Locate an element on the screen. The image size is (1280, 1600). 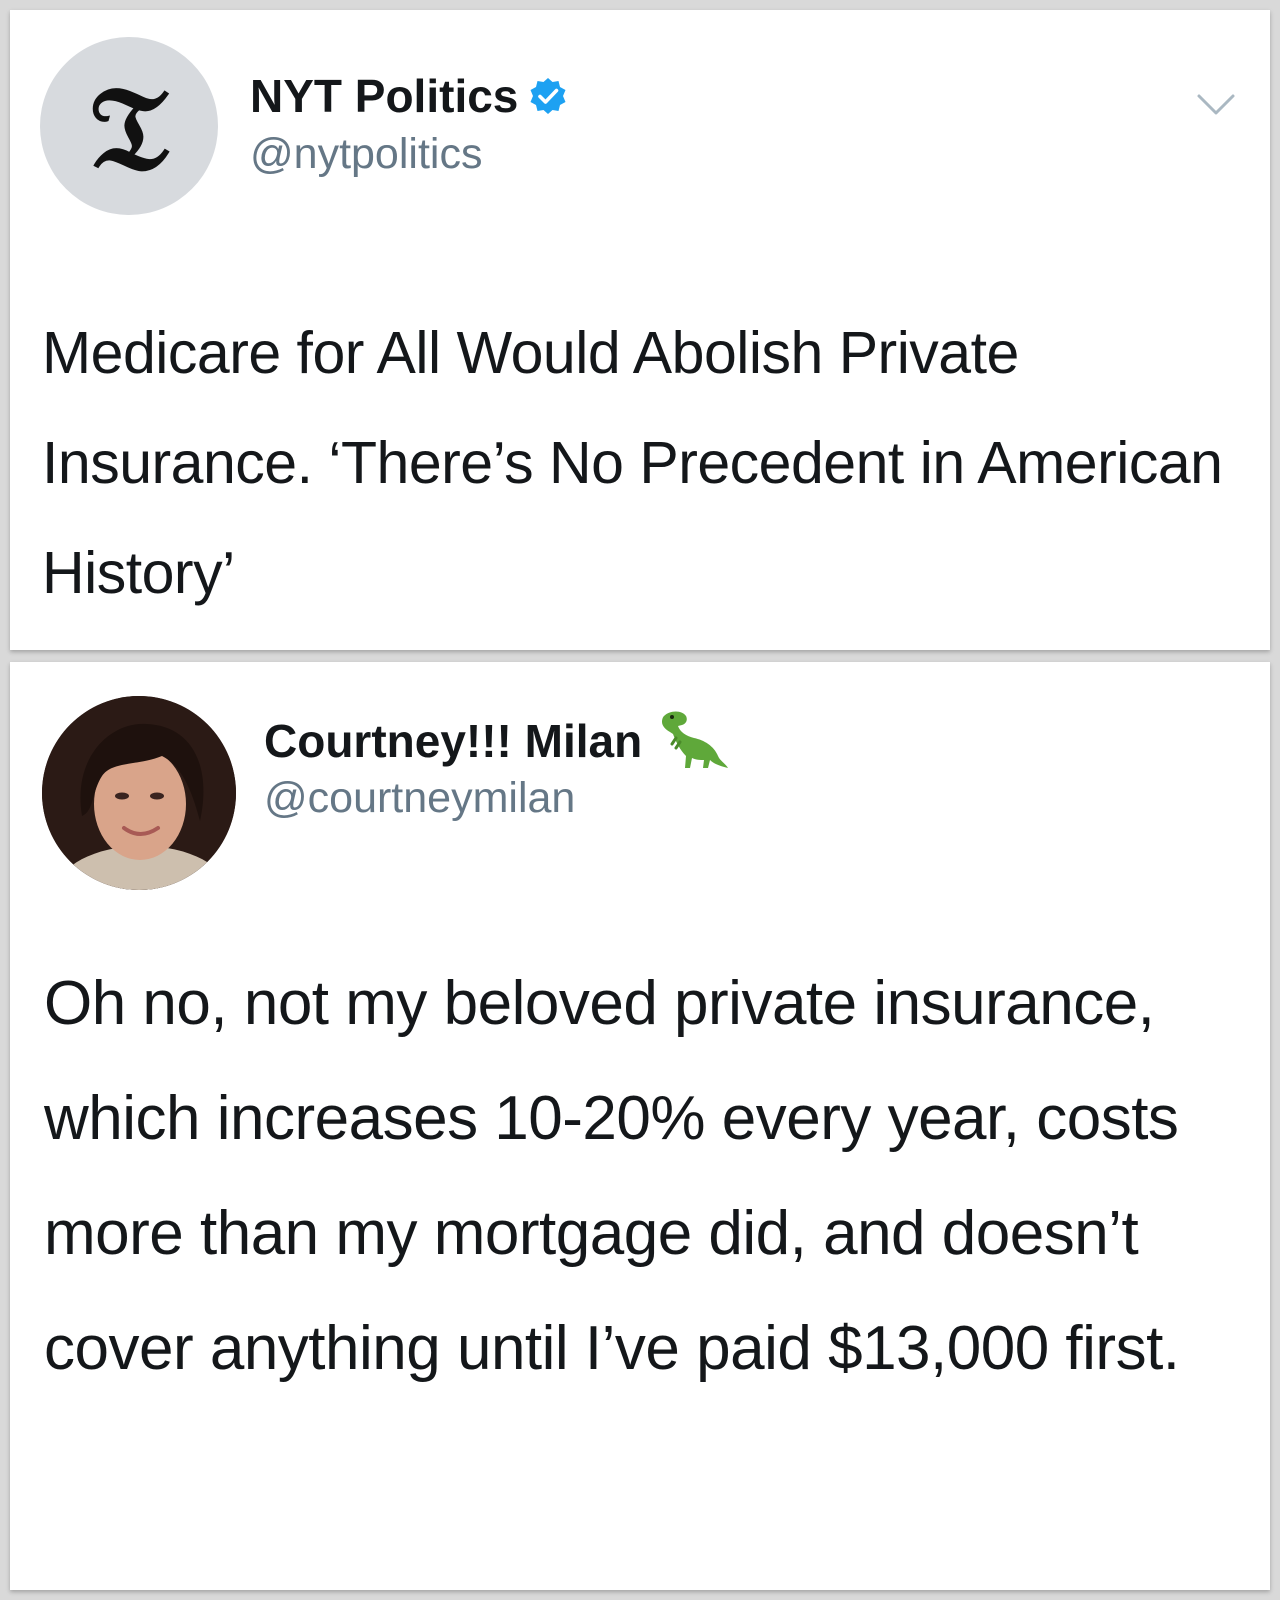
verified-badge-icon is located at coordinates (548, 96).